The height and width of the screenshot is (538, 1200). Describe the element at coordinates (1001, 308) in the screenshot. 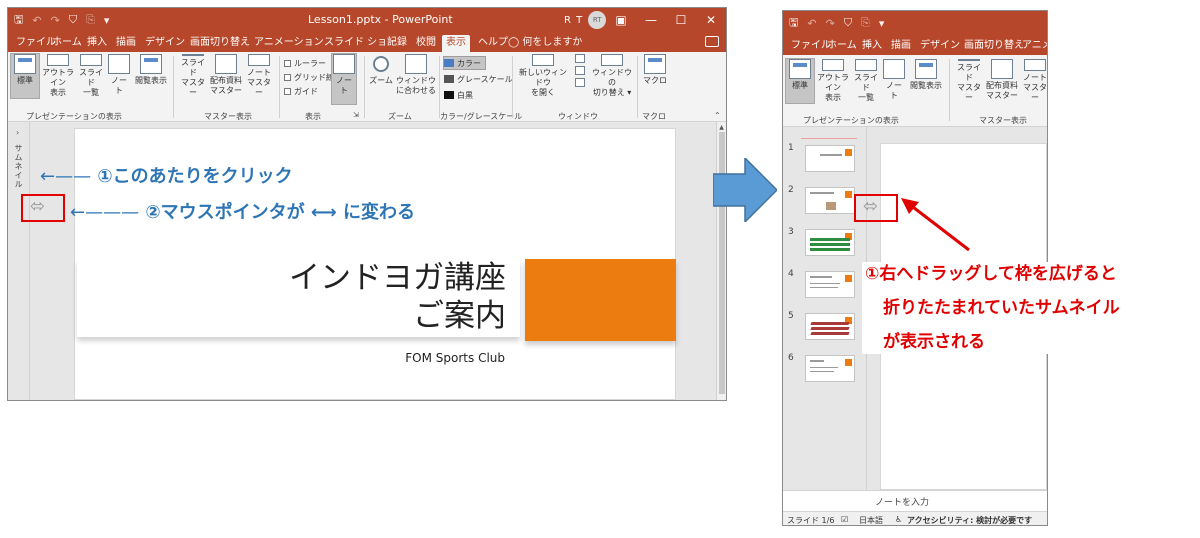

I see `annotation-line-2: 折りたたまれていたサムネイル` at that location.